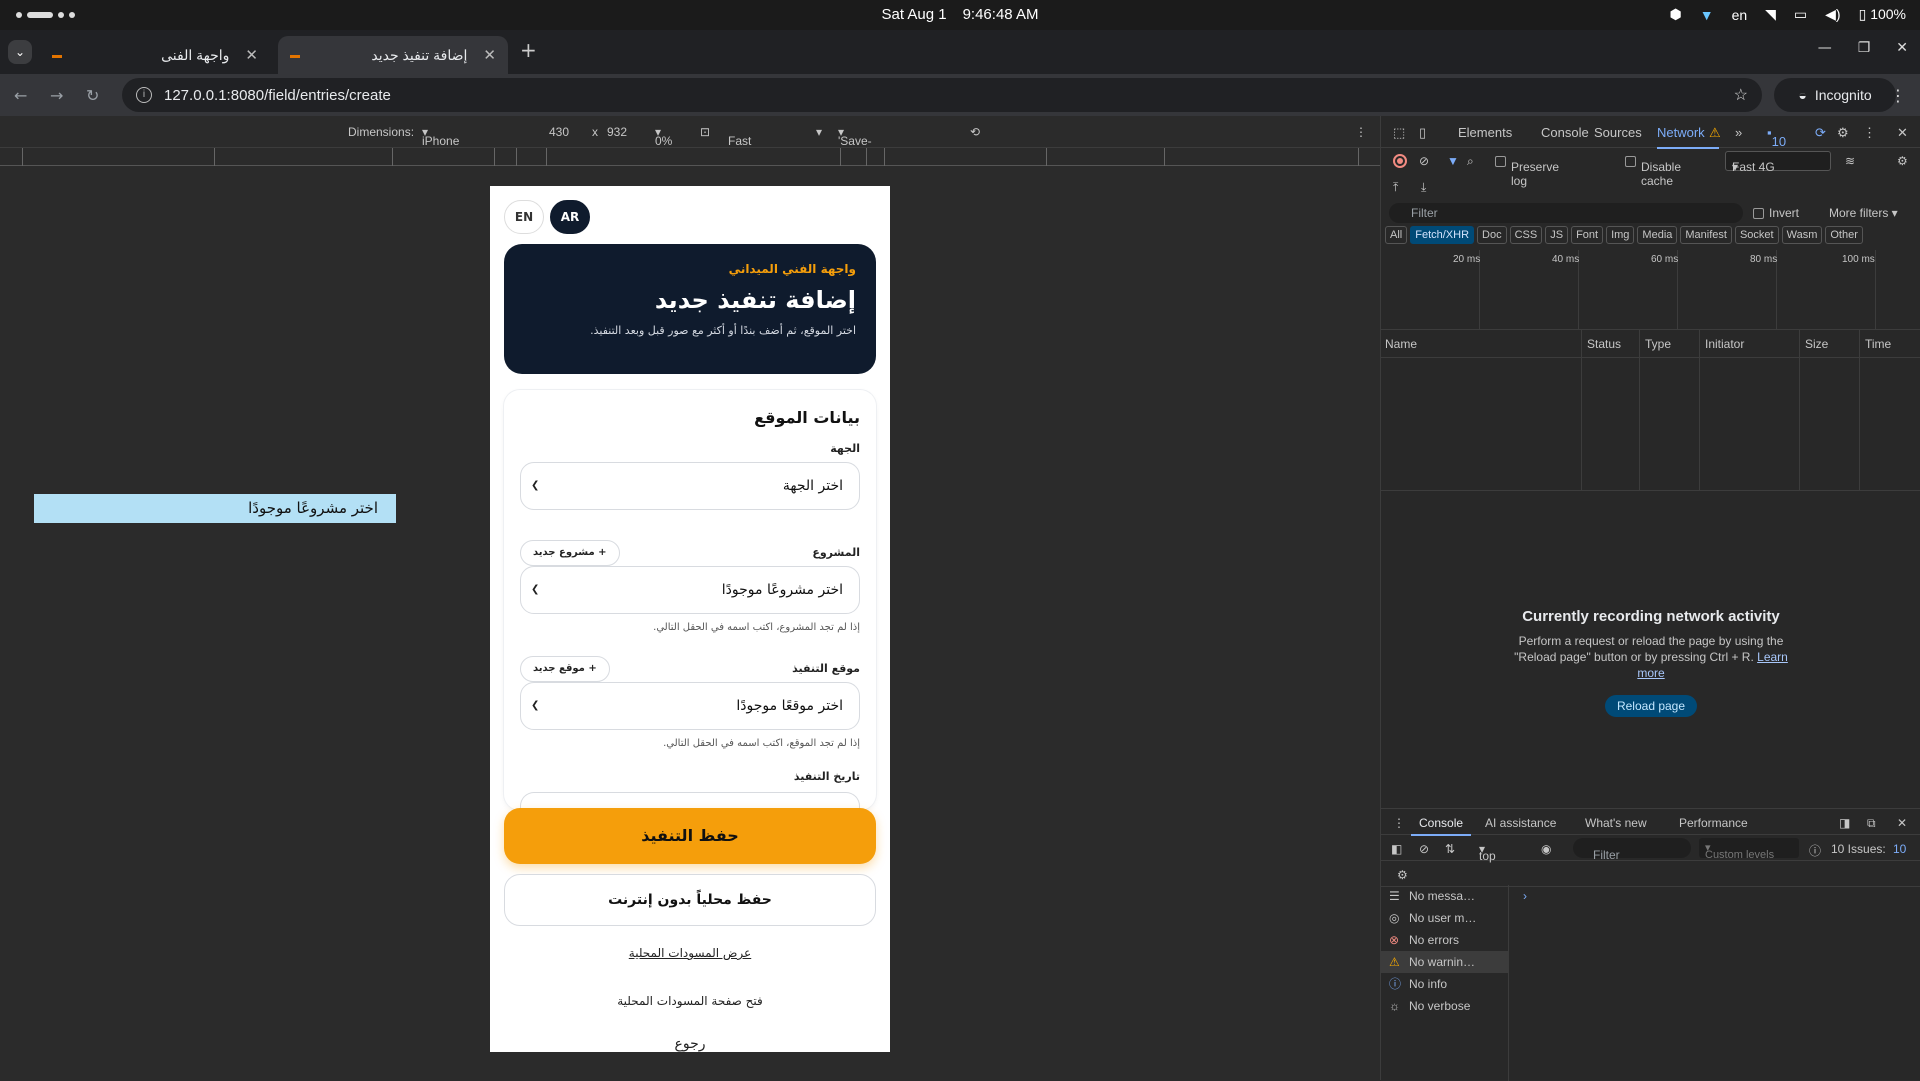  What do you see at coordinates (1441, 826) in the screenshot?
I see `drawer-tab-console: Console` at bounding box center [1441, 826].